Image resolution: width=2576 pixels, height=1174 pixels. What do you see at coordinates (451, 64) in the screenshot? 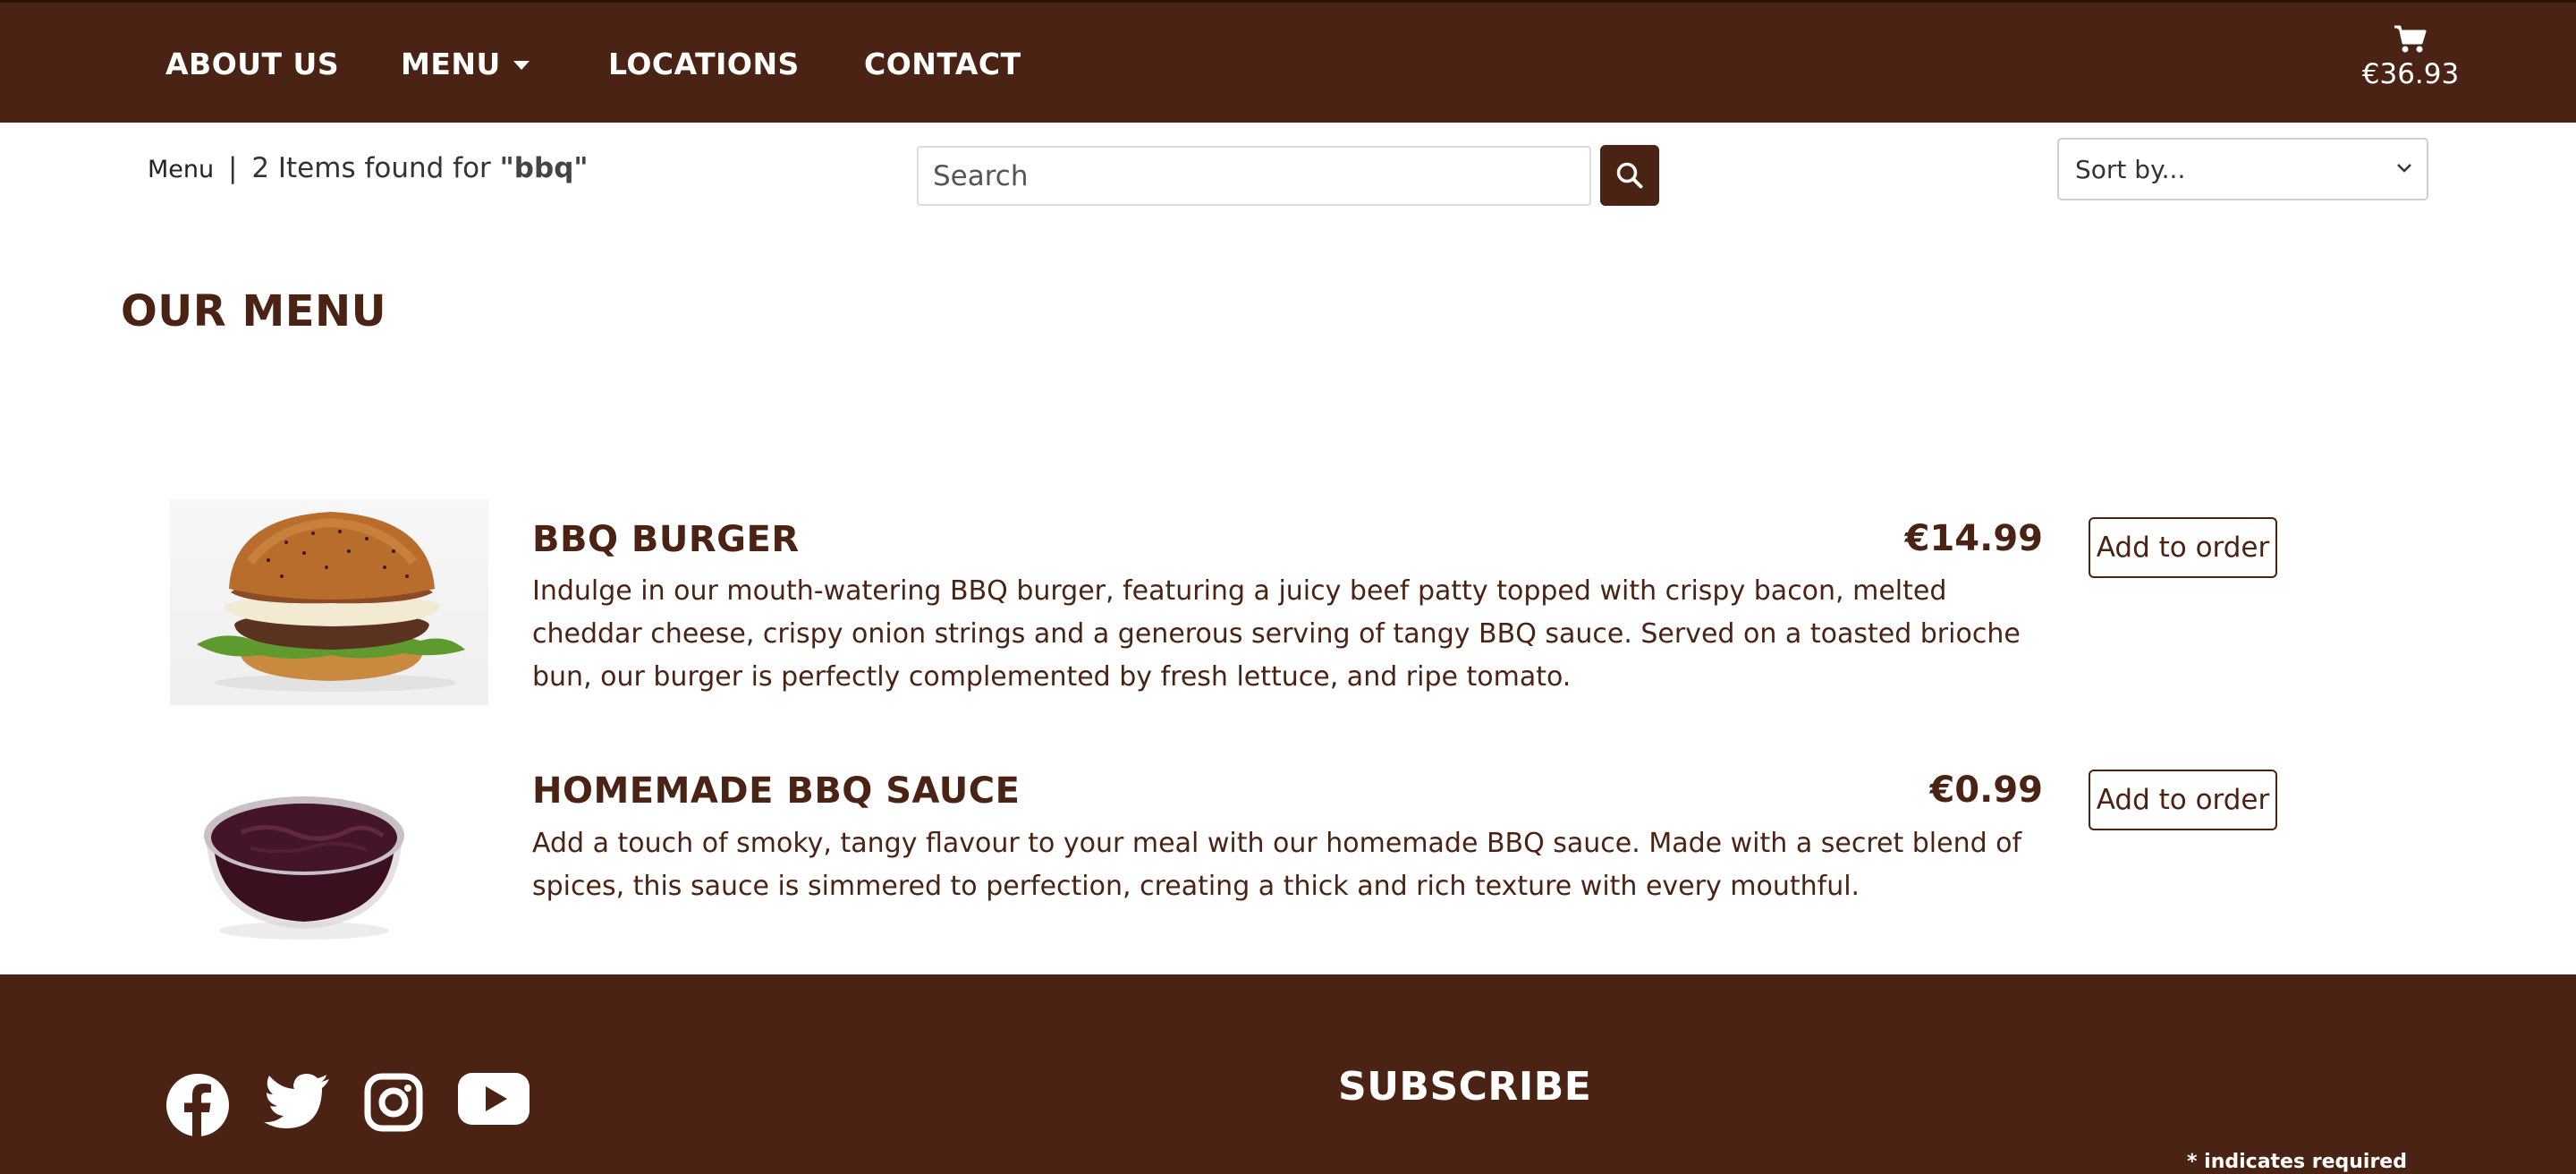
I see `nav-menu-label: MENU` at bounding box center [451, 64].